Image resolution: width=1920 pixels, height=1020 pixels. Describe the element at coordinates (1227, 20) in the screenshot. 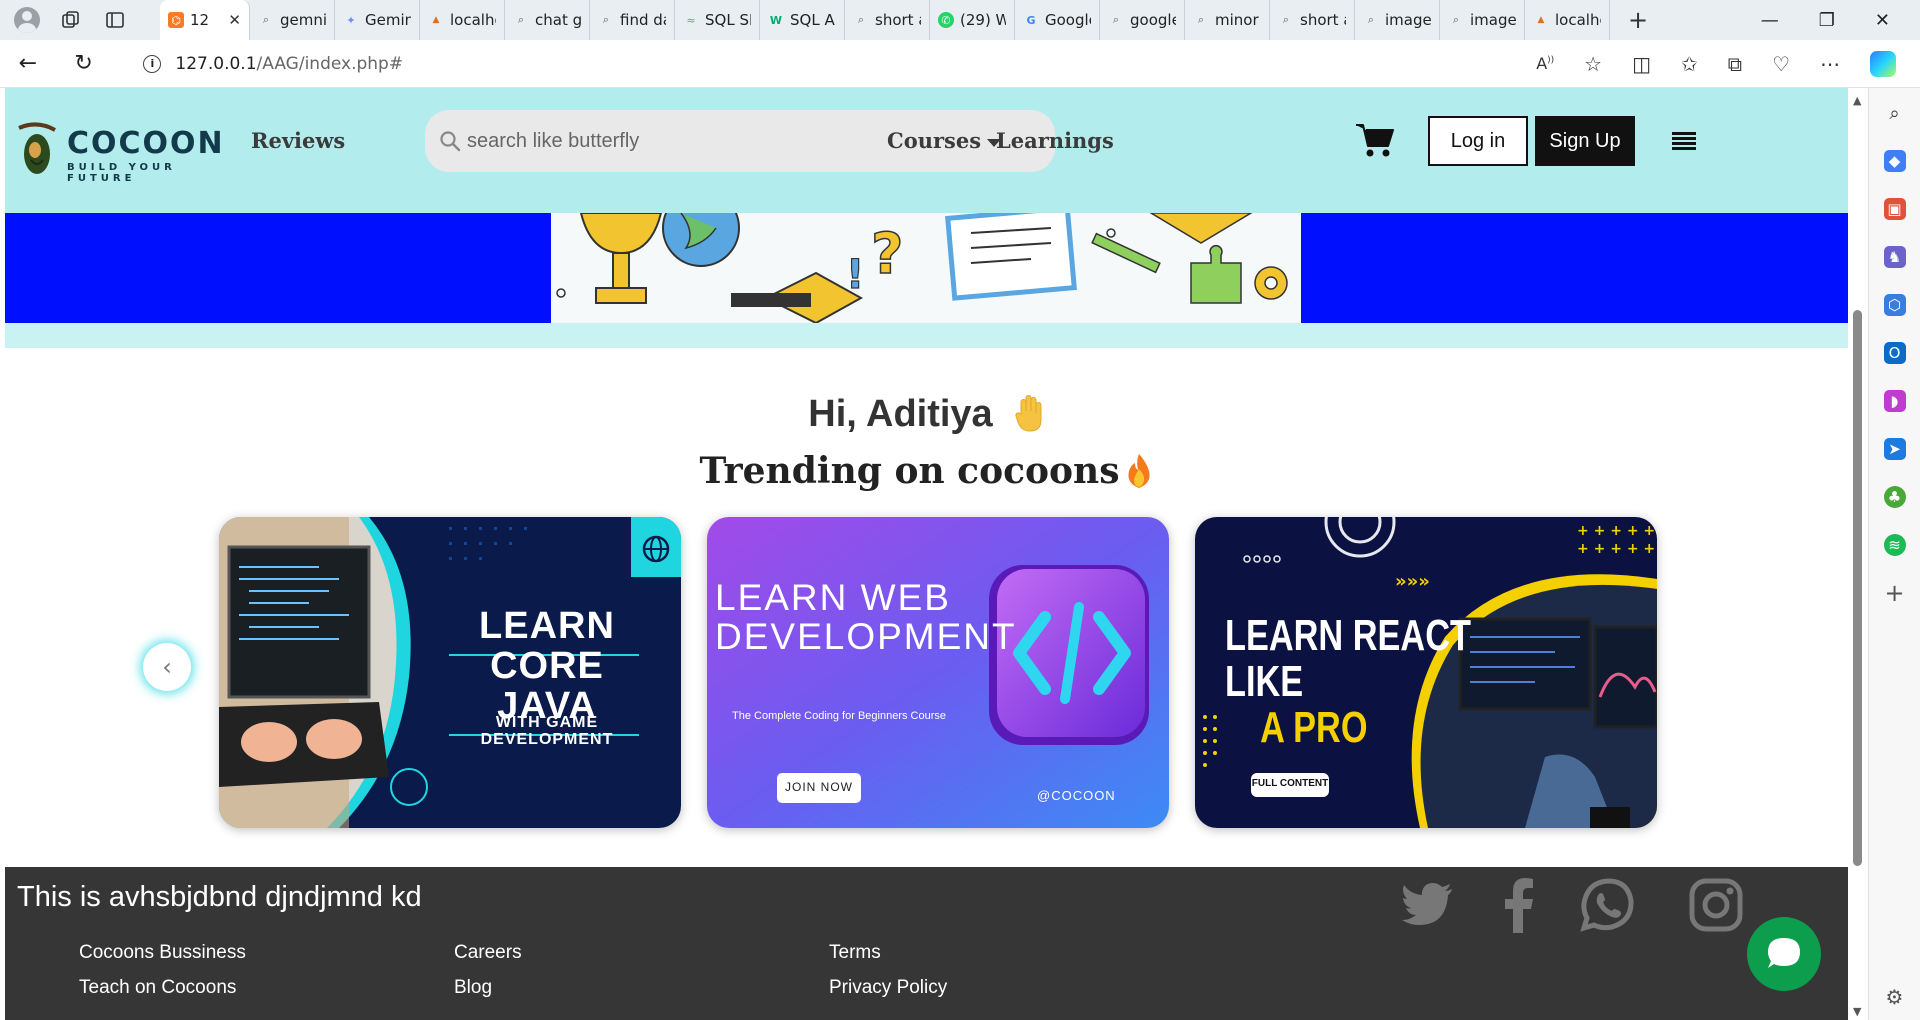

I see `tab: ⌕ minor` at that location.